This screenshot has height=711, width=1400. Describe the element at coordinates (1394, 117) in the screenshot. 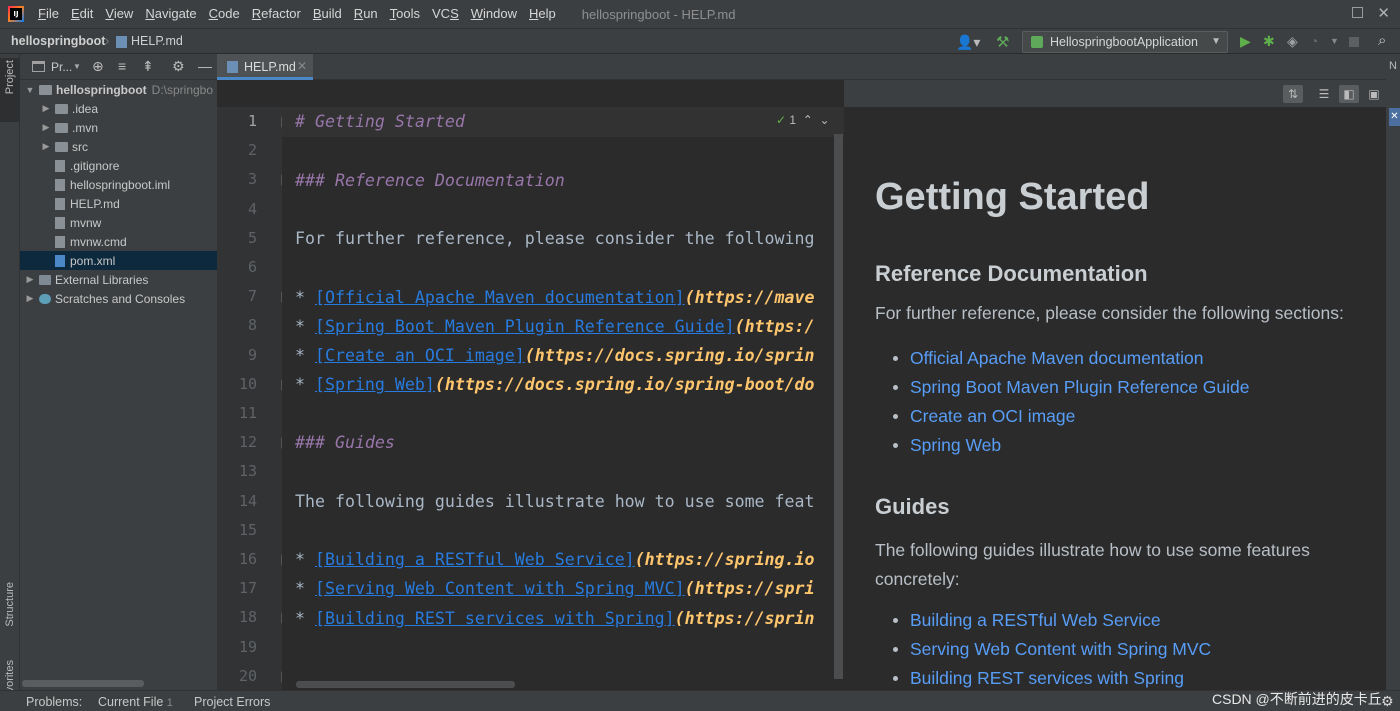

I see `close-preview-icon: ✕` at that location.